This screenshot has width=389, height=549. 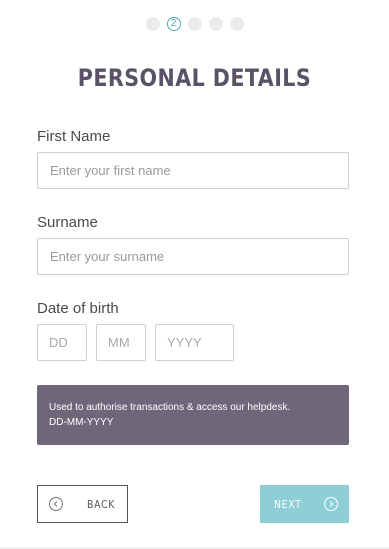 What do you see at coordinates (304, 504) in the screenshot?
I see `next-button: NEXT` at bounding box center [304, 504].